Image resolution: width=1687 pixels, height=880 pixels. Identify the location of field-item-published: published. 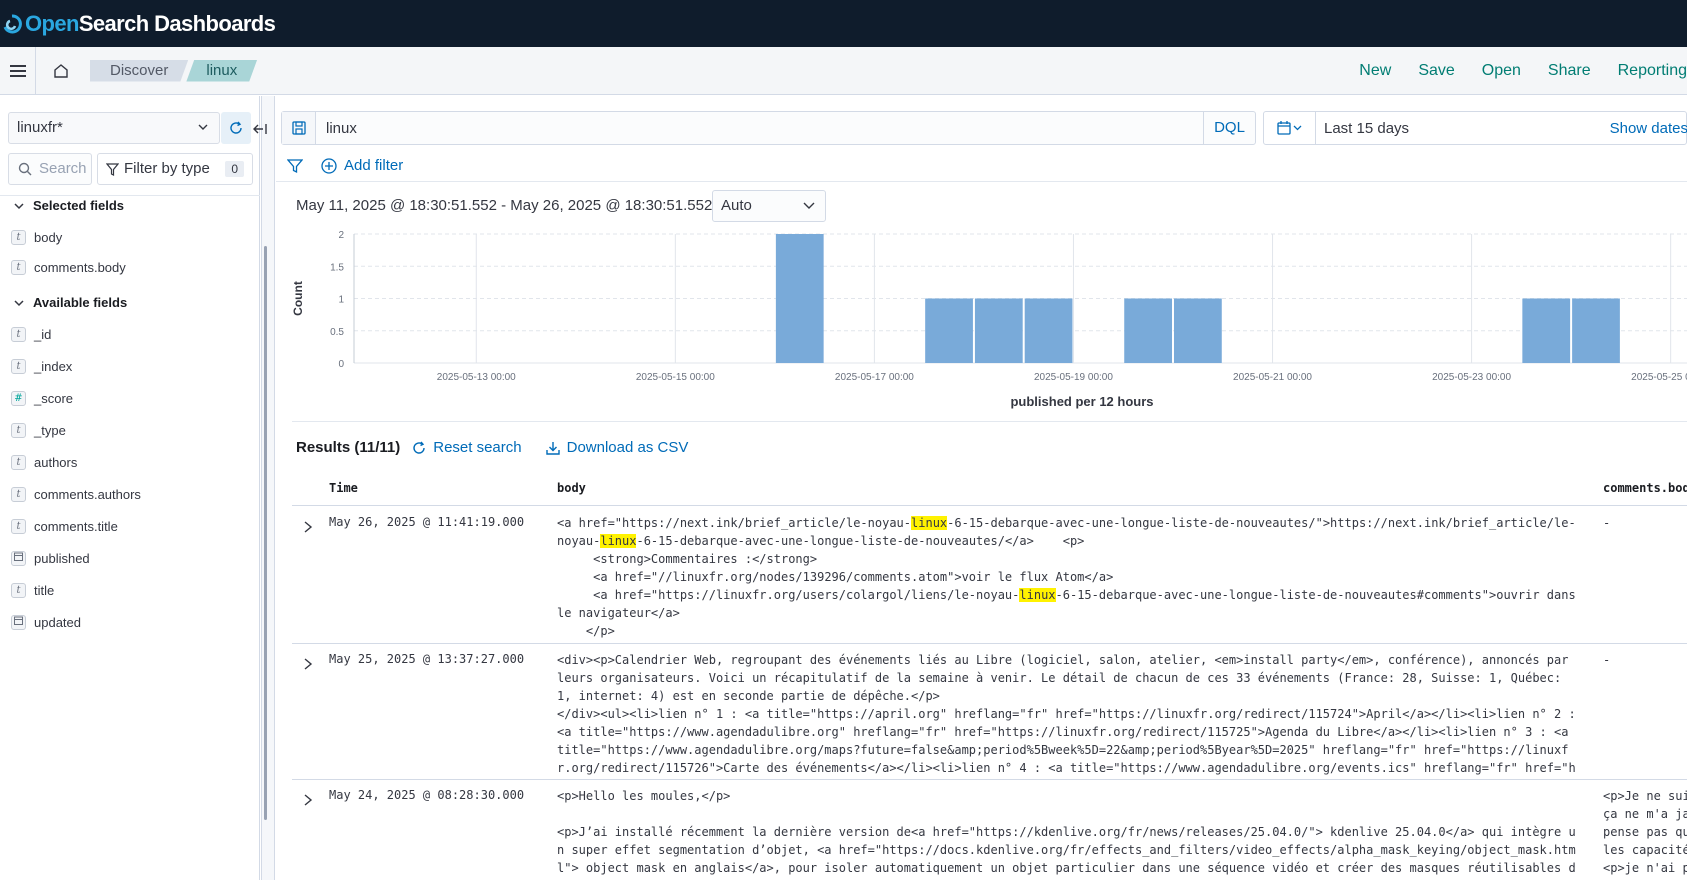
(50, 558).